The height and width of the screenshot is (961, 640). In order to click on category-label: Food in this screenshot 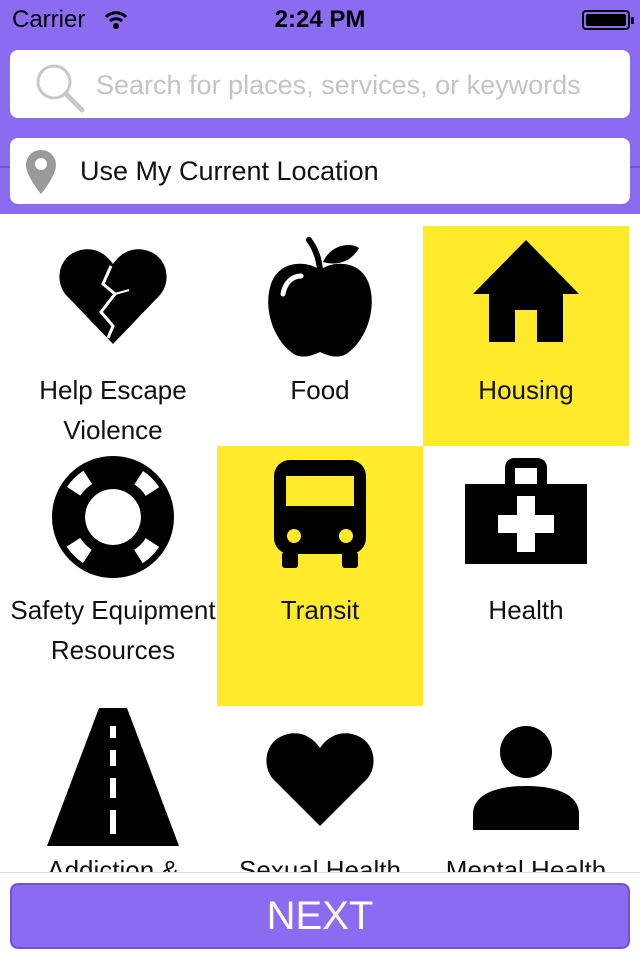, I will do `click(320, 390)`.